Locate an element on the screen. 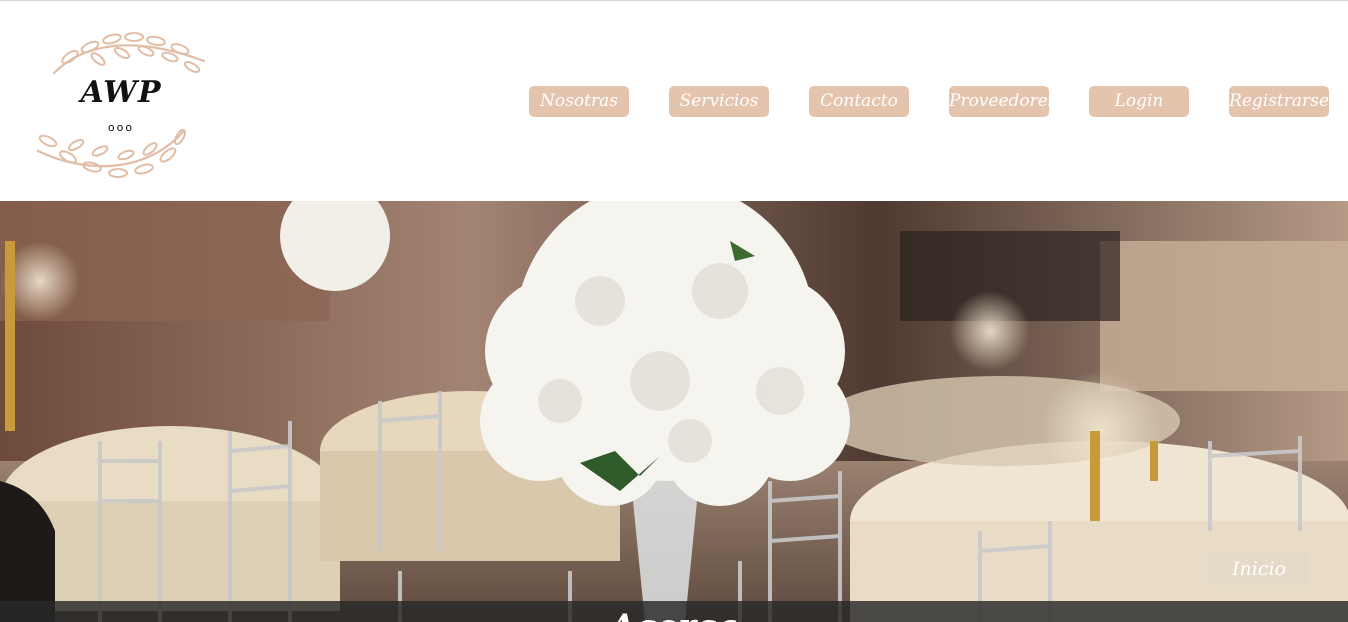 The image size is (1348, 622). logo-title: AWP is located at coordinates (121, 92).